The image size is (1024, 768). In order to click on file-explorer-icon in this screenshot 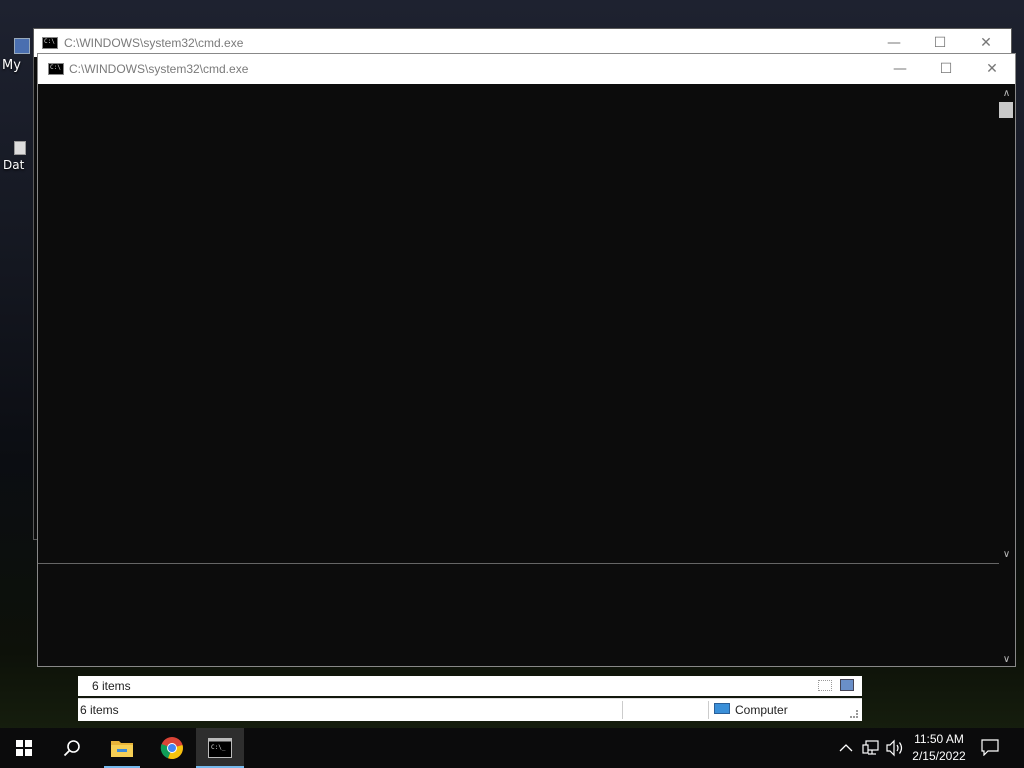, I will do `click(122, 749)`.